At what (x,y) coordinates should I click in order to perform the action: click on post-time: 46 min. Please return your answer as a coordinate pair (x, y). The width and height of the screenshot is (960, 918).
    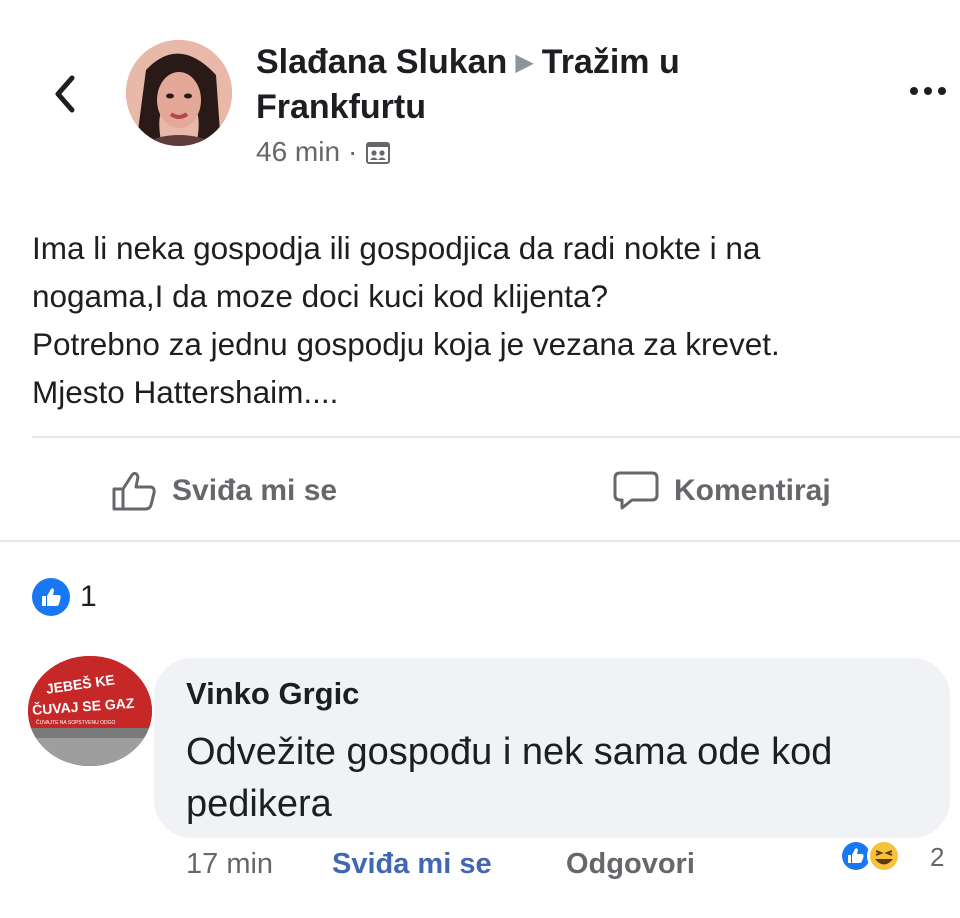
    Looking at the image, I should click on (298, 152).